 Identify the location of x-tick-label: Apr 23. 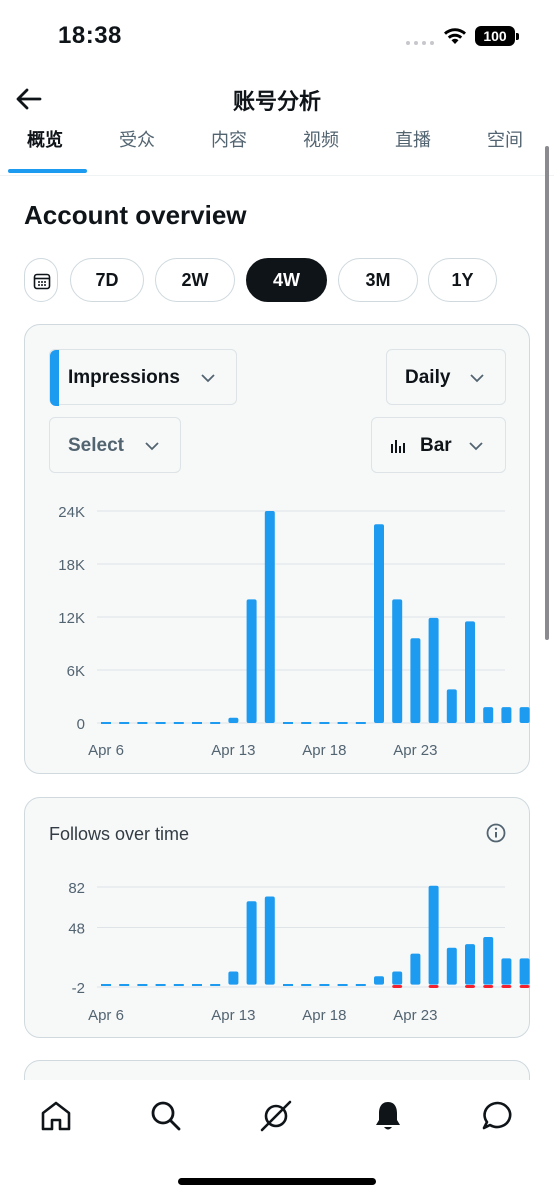
(415, 1015).